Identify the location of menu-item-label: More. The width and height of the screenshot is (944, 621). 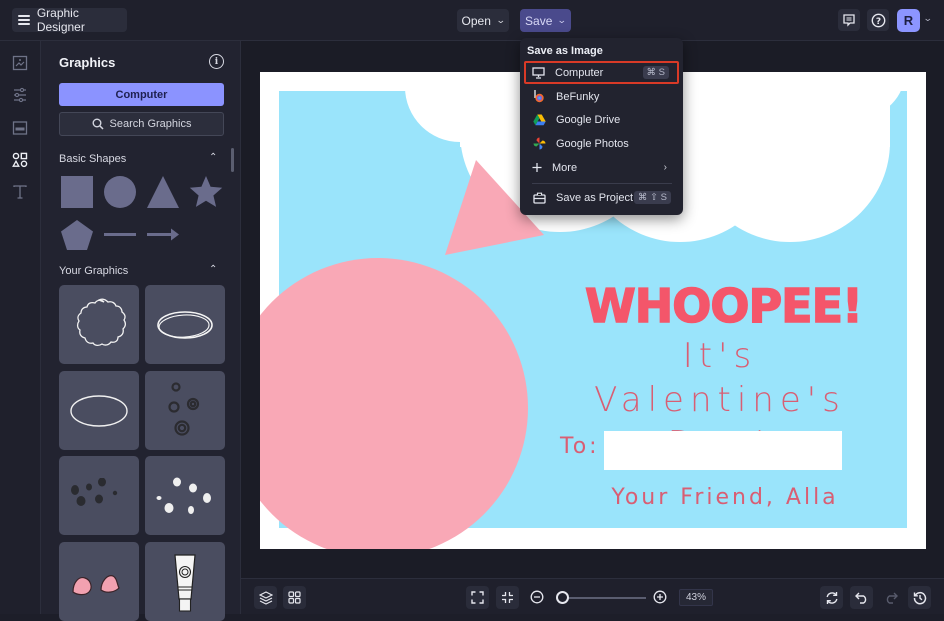
(565, 167).